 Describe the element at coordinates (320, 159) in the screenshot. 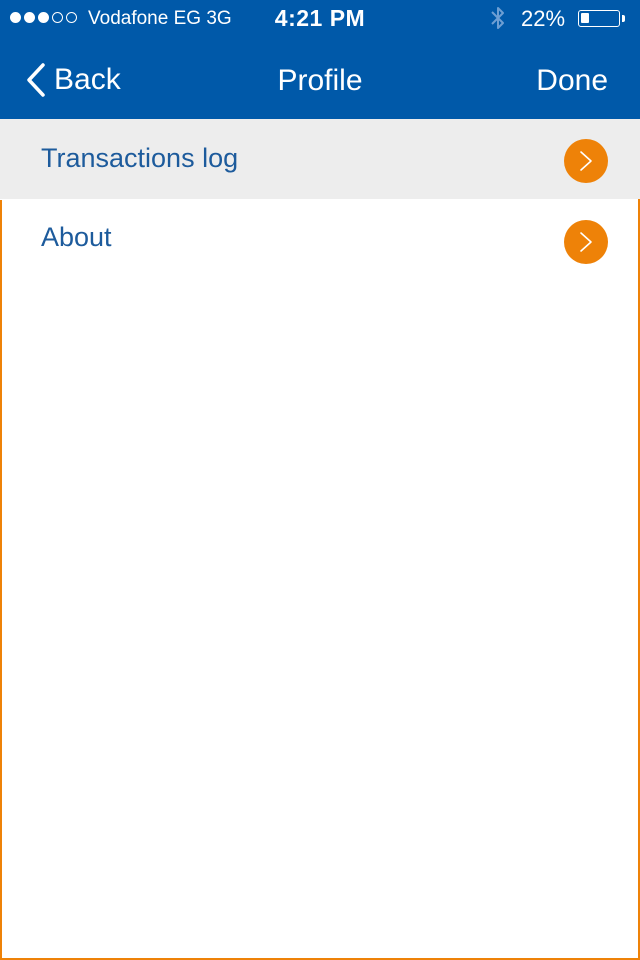

I see `menu-item-transactions-log: Transactions log` at that location.